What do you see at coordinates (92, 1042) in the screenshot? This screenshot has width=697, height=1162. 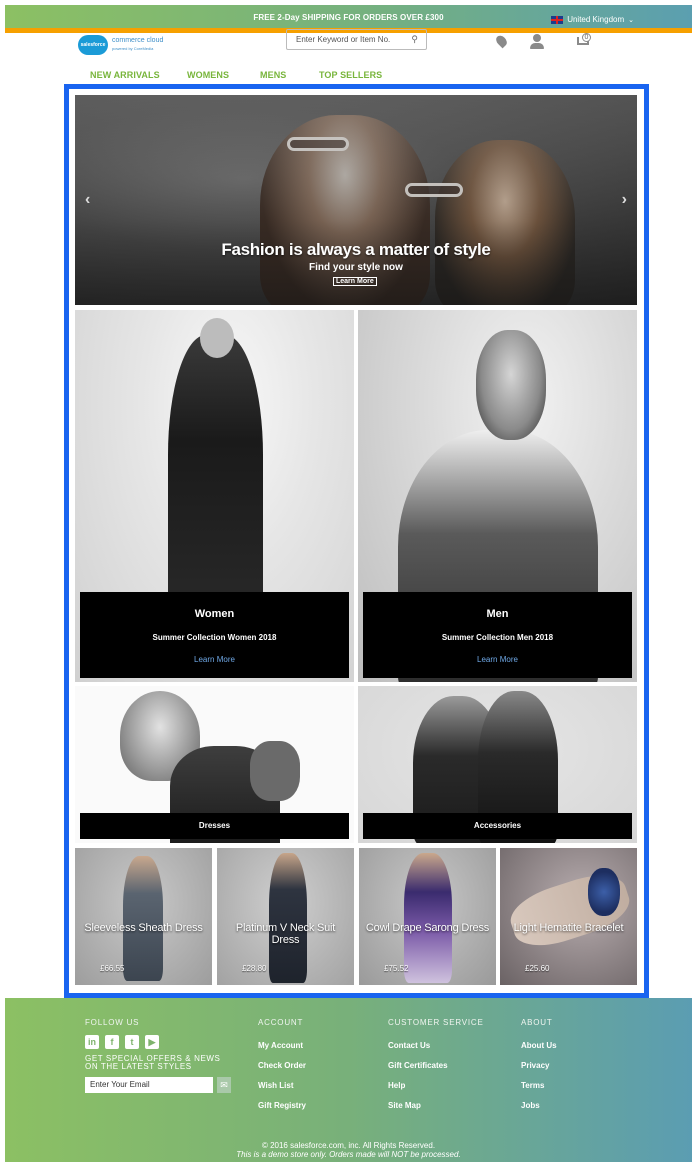 I see `linkedin-icon: in` at bounding box center [92, 1042].